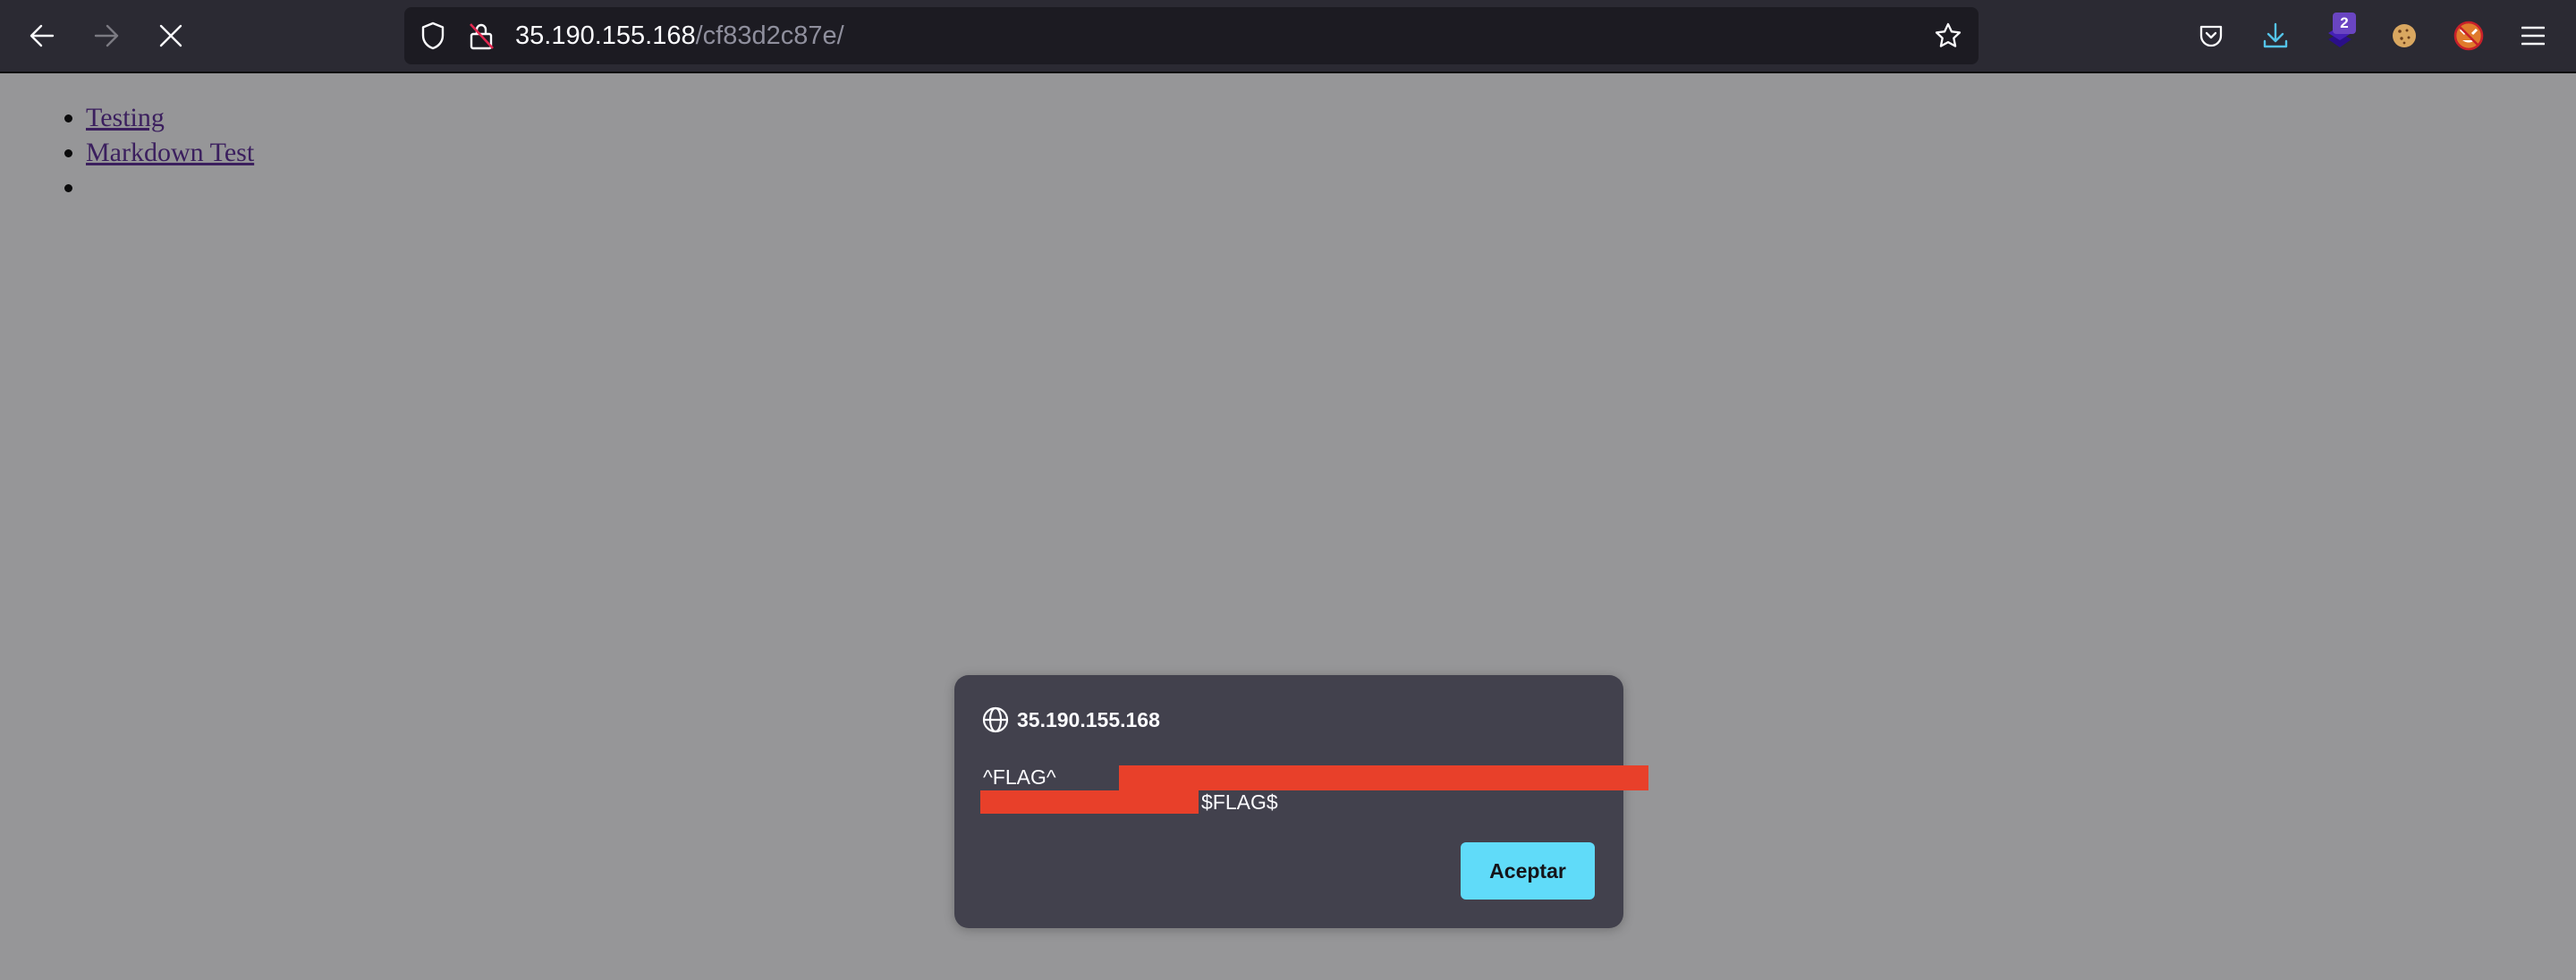 This screenshot has height=980, width=2576. I want to click on list-item: Markdown Test, so click(170, 152).